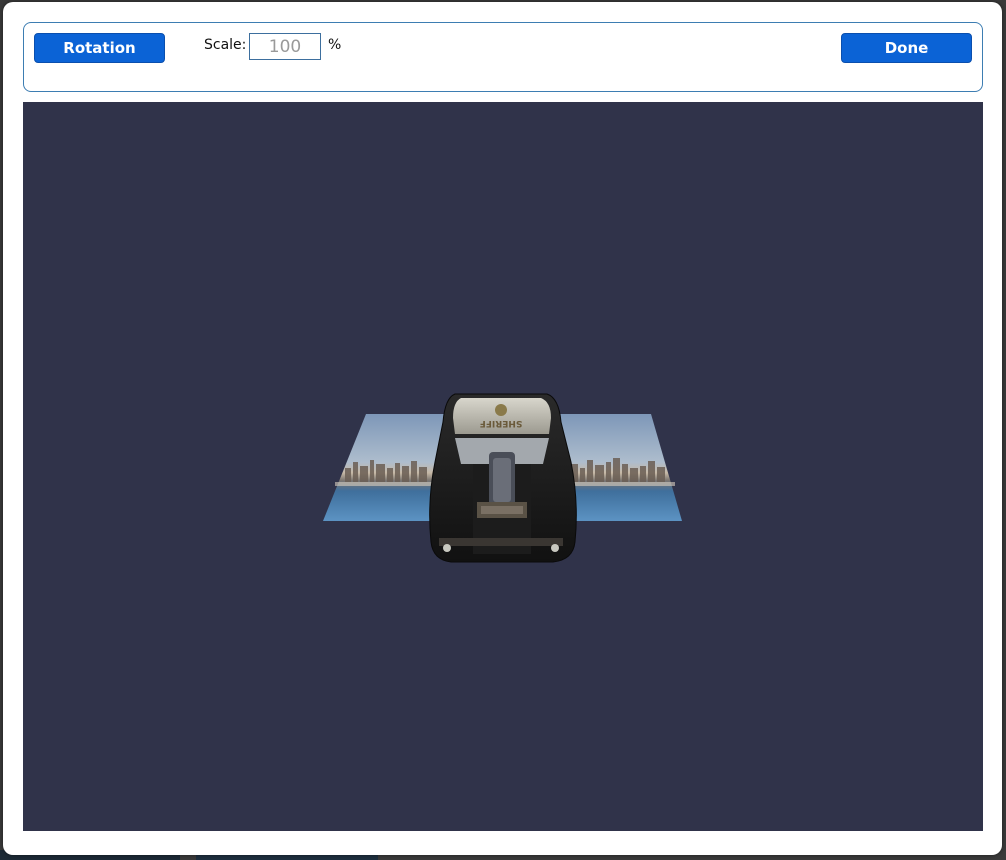 The width and height of the screenshot is (1006, 860). I want to click on police-car-model: SHERIFF, so click(503, 478).